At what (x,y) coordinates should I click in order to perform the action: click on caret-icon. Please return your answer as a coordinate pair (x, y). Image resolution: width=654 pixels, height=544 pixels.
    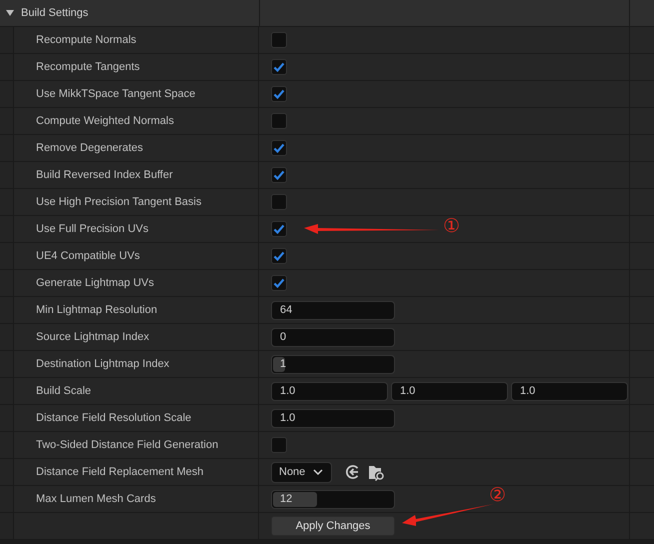
    Looking at the image, I should click on (318, 472).